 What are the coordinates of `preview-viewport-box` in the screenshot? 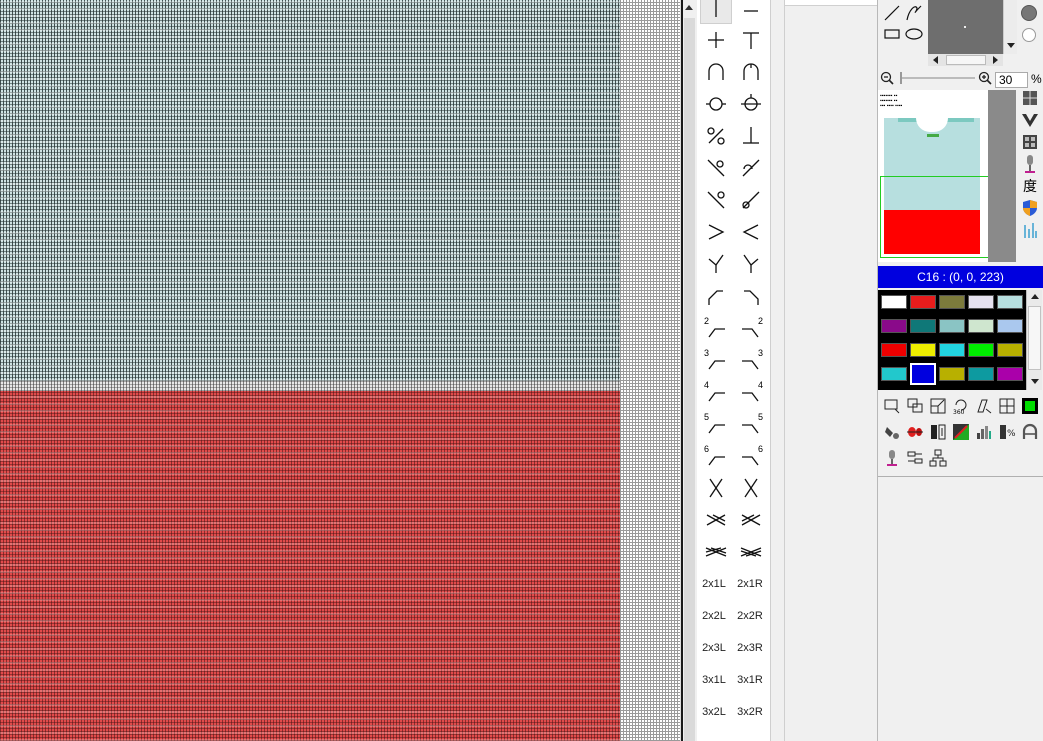 It's located at (935, 217).